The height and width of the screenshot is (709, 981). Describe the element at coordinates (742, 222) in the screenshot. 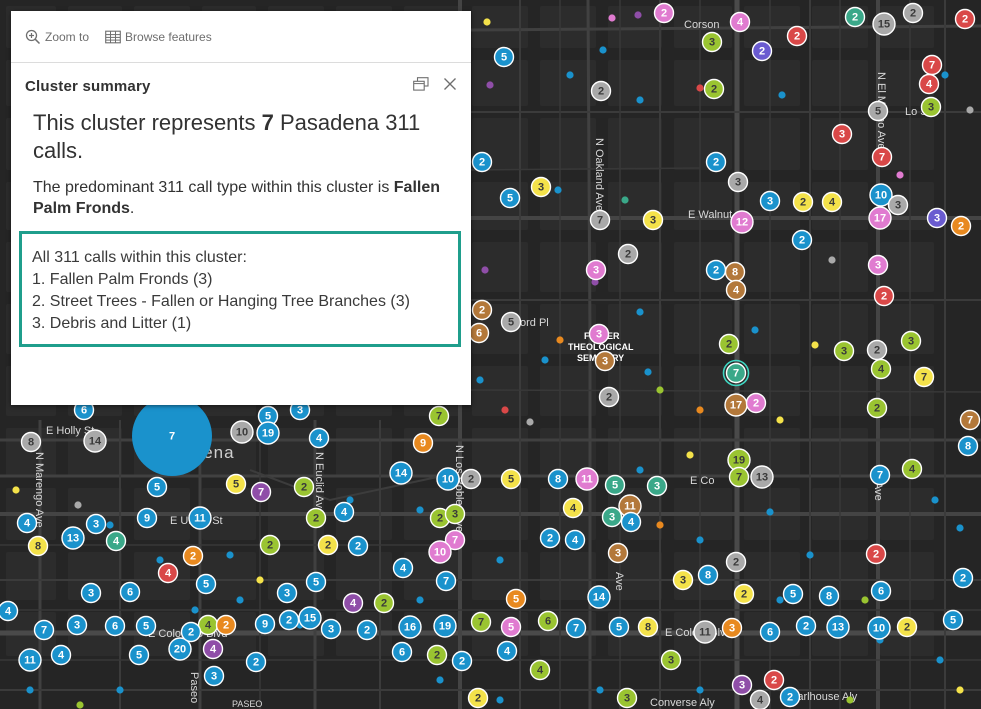

I see `cluster-bubble: 12` at that location.